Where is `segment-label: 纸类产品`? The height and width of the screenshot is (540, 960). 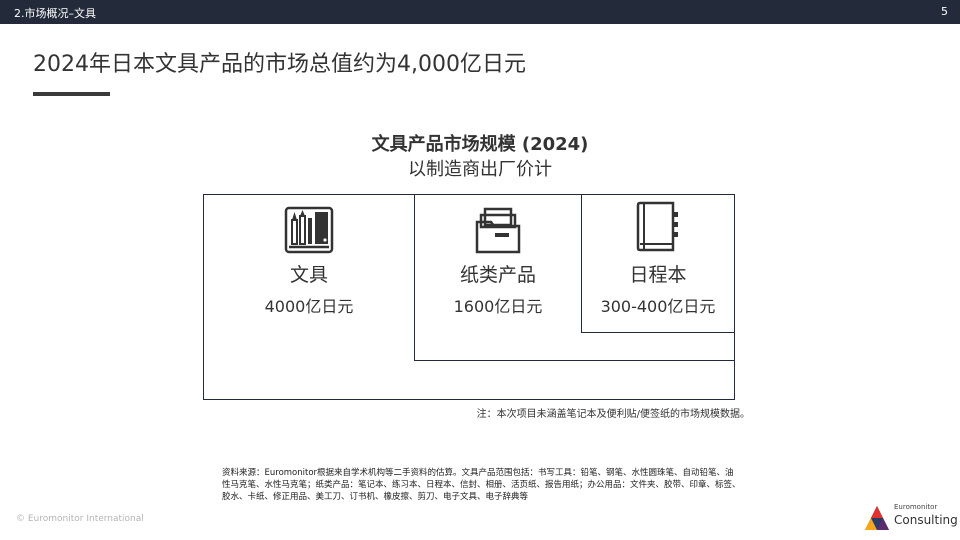 segment-label: 纸类产品 is located at coordinates (497, 275).